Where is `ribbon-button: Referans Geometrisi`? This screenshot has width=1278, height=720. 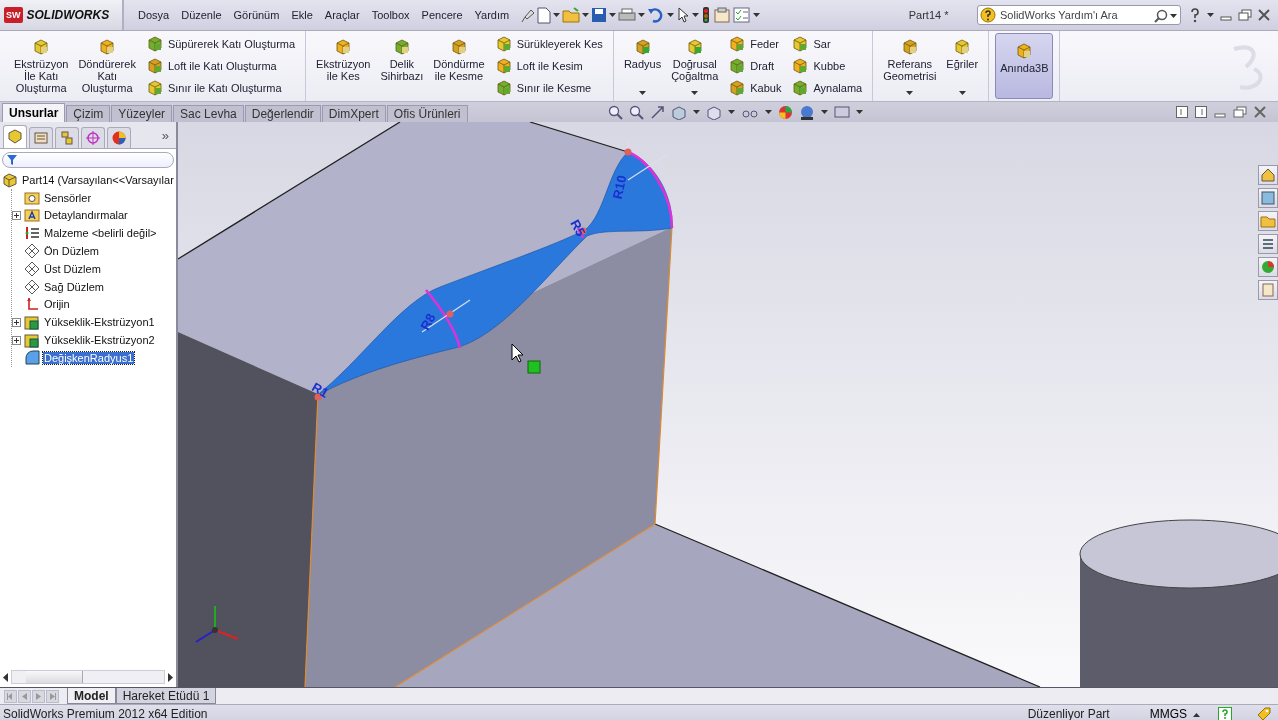 ribbon-button: Referans Geometrisi is located at coordinates (910, 66).